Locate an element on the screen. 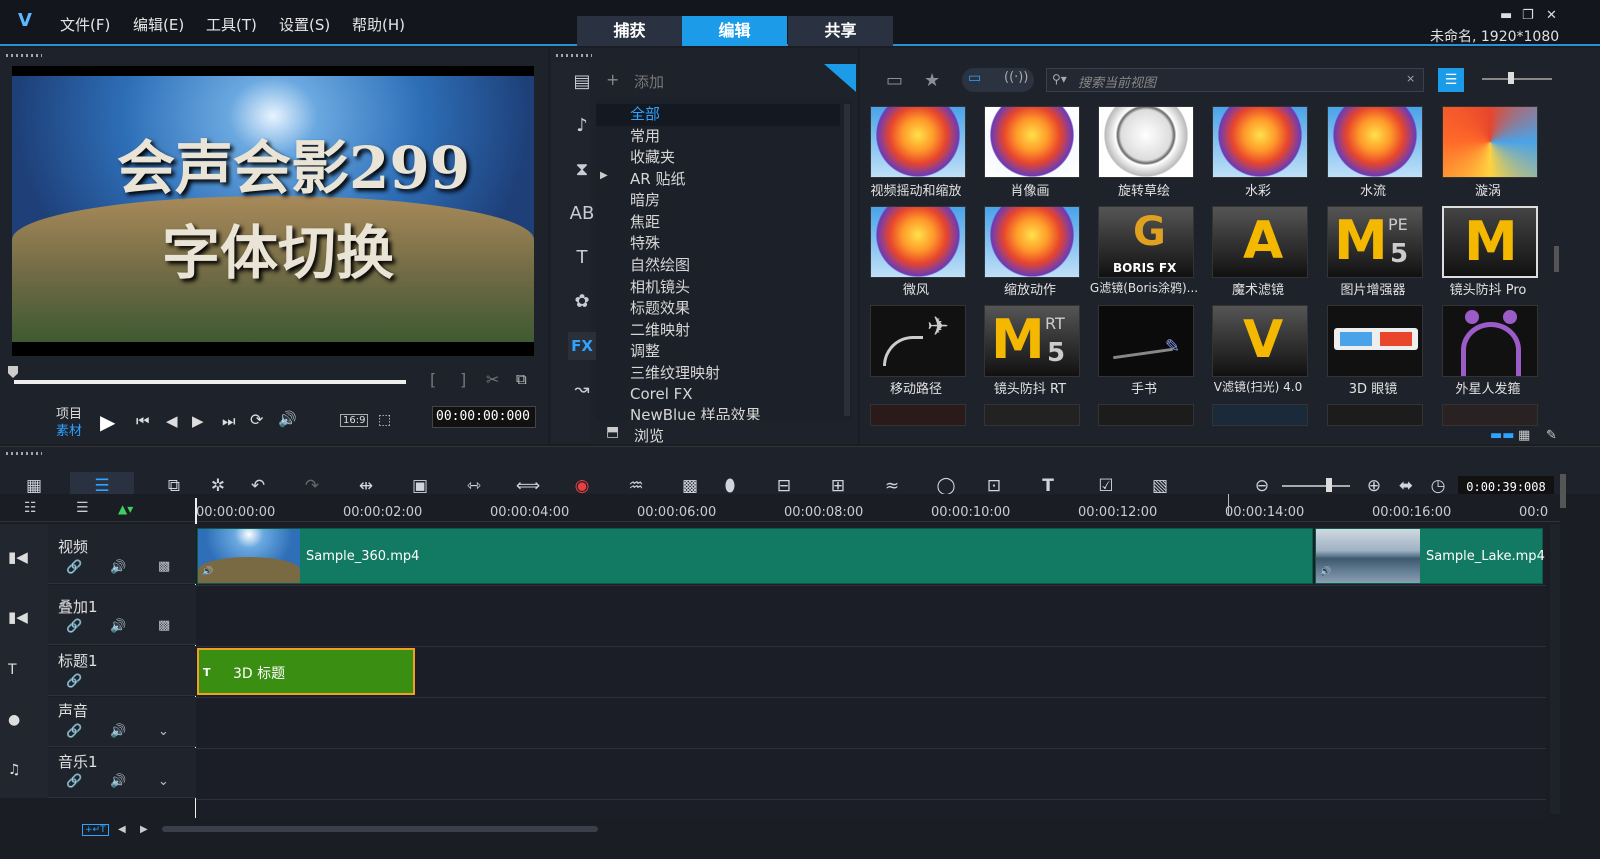 This screenshot has height=859, width=1600. scrub-bar is located at coordinates (210, 382).